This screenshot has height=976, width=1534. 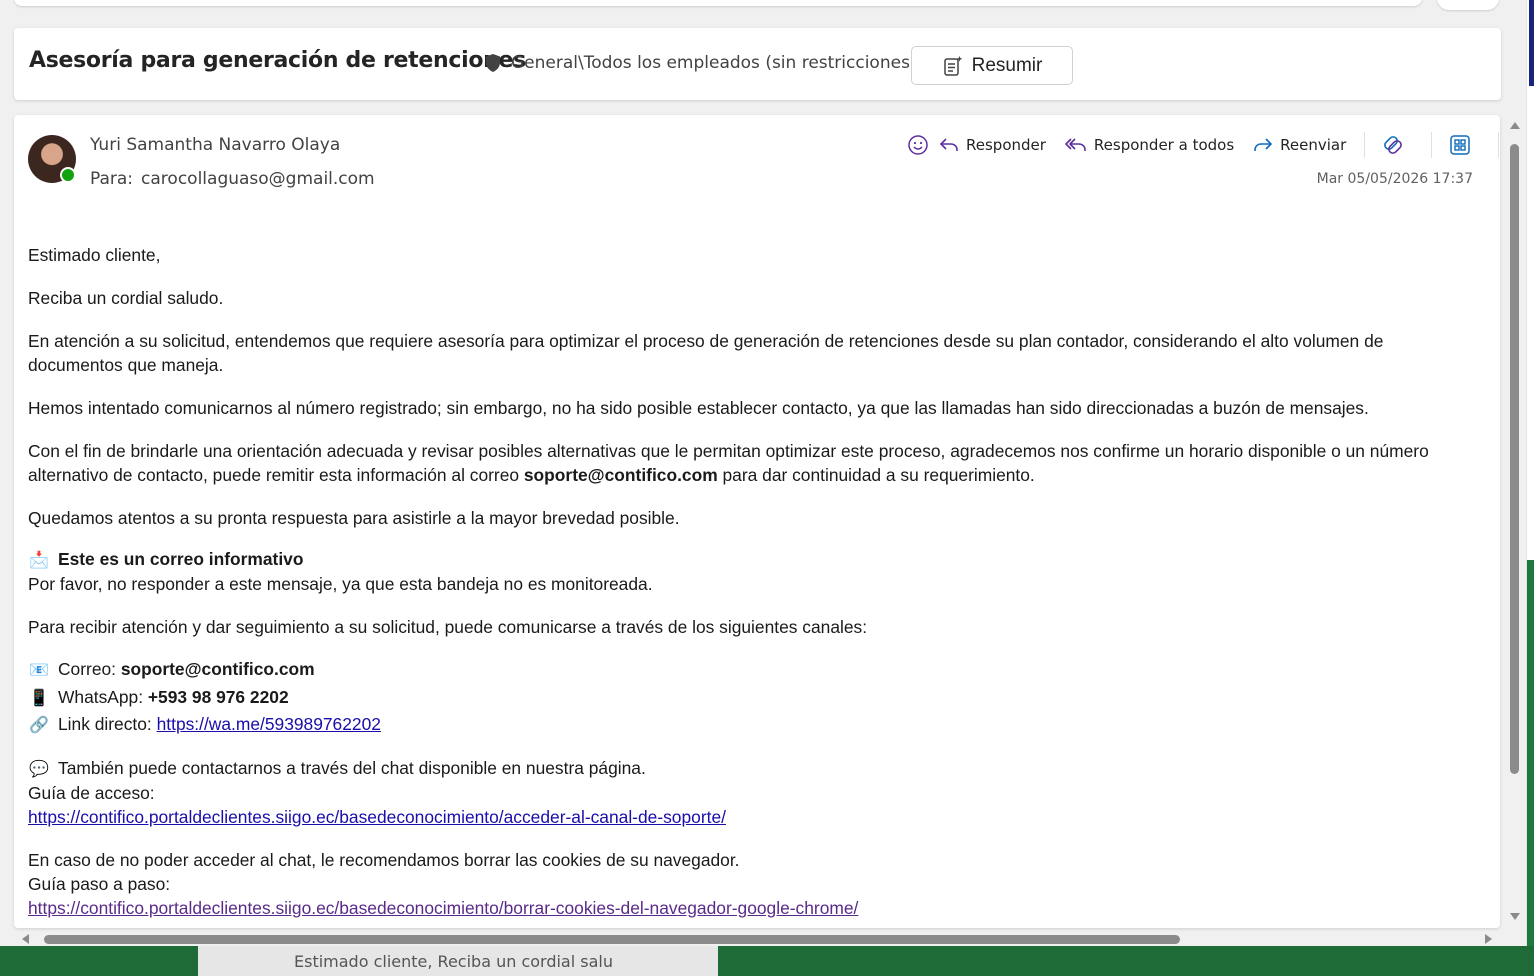 I want to click on reply-all-button: Responder a todos, so click(x=1149, y=145).